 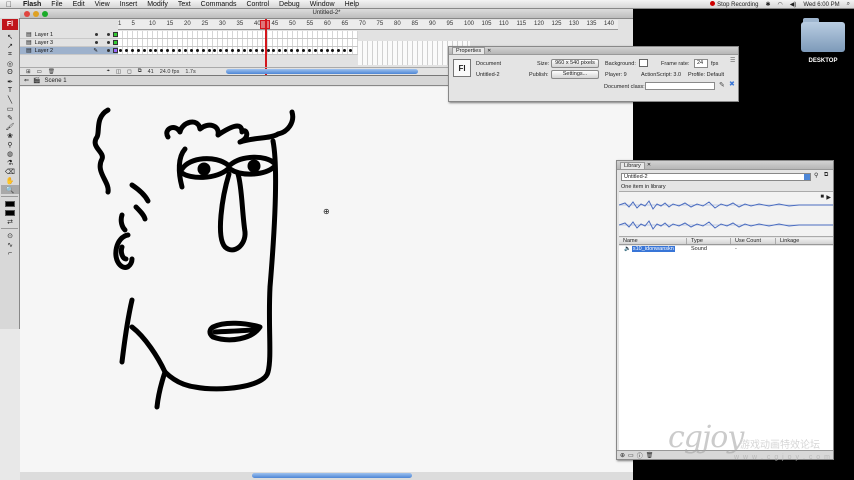 What do you see at coordinates (716, 177) in the screenshot?
I see `library-document-select: Untitled-2` at bounding box center [716, 177].